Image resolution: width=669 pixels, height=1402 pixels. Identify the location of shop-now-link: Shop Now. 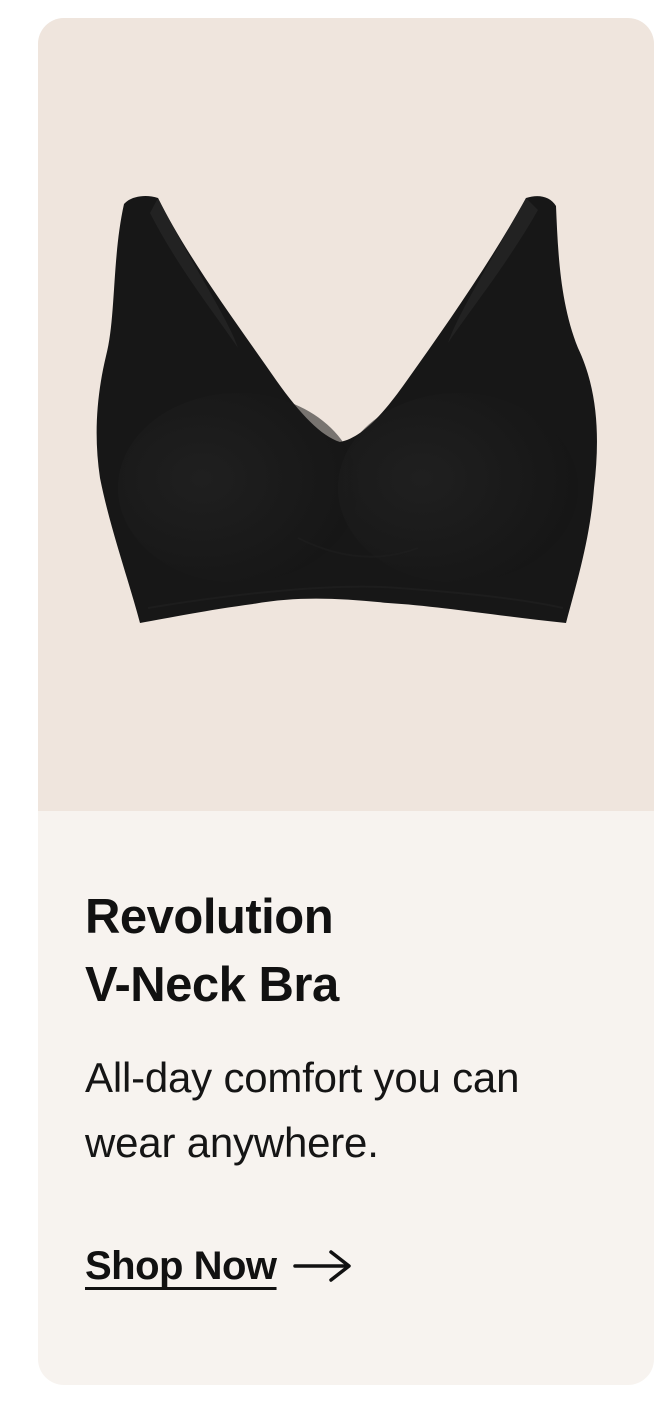
(219, 1266).